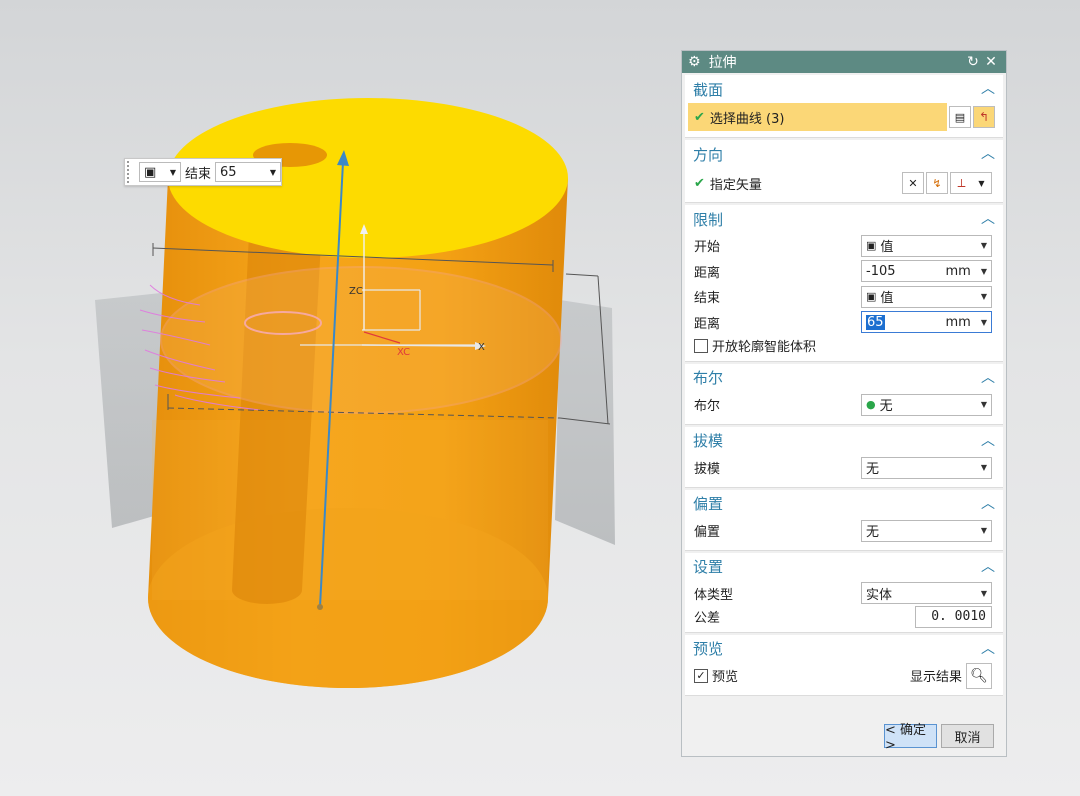 Image resolution: width=1080 pixels, height=796 pixels. I want to click on body-type-label: 体类型, so click(714, 595).